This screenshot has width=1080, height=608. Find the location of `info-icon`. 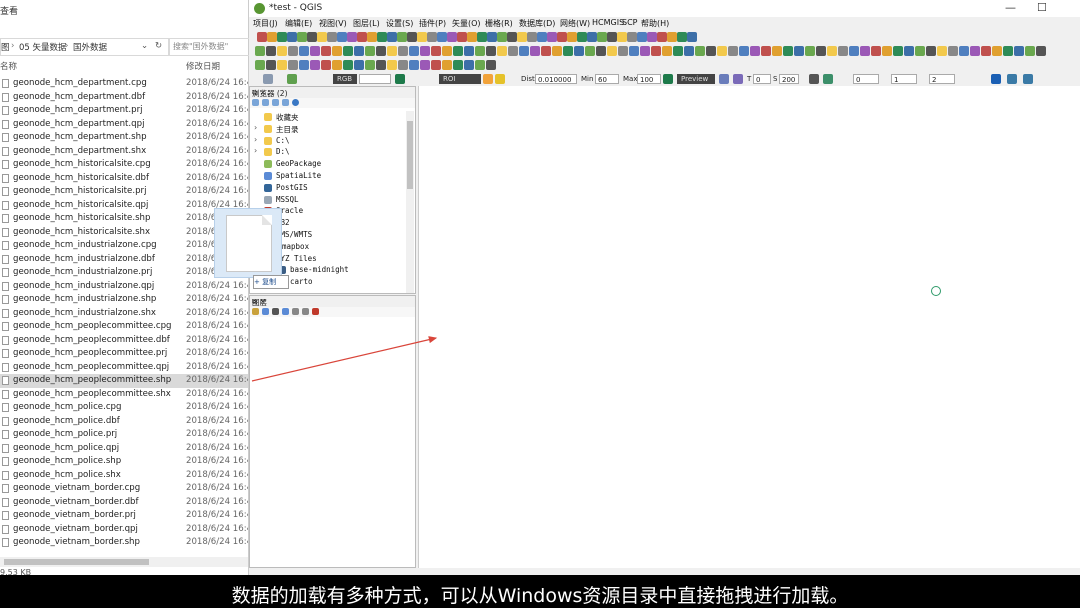

info-icon is located at coordinates (295, 102).